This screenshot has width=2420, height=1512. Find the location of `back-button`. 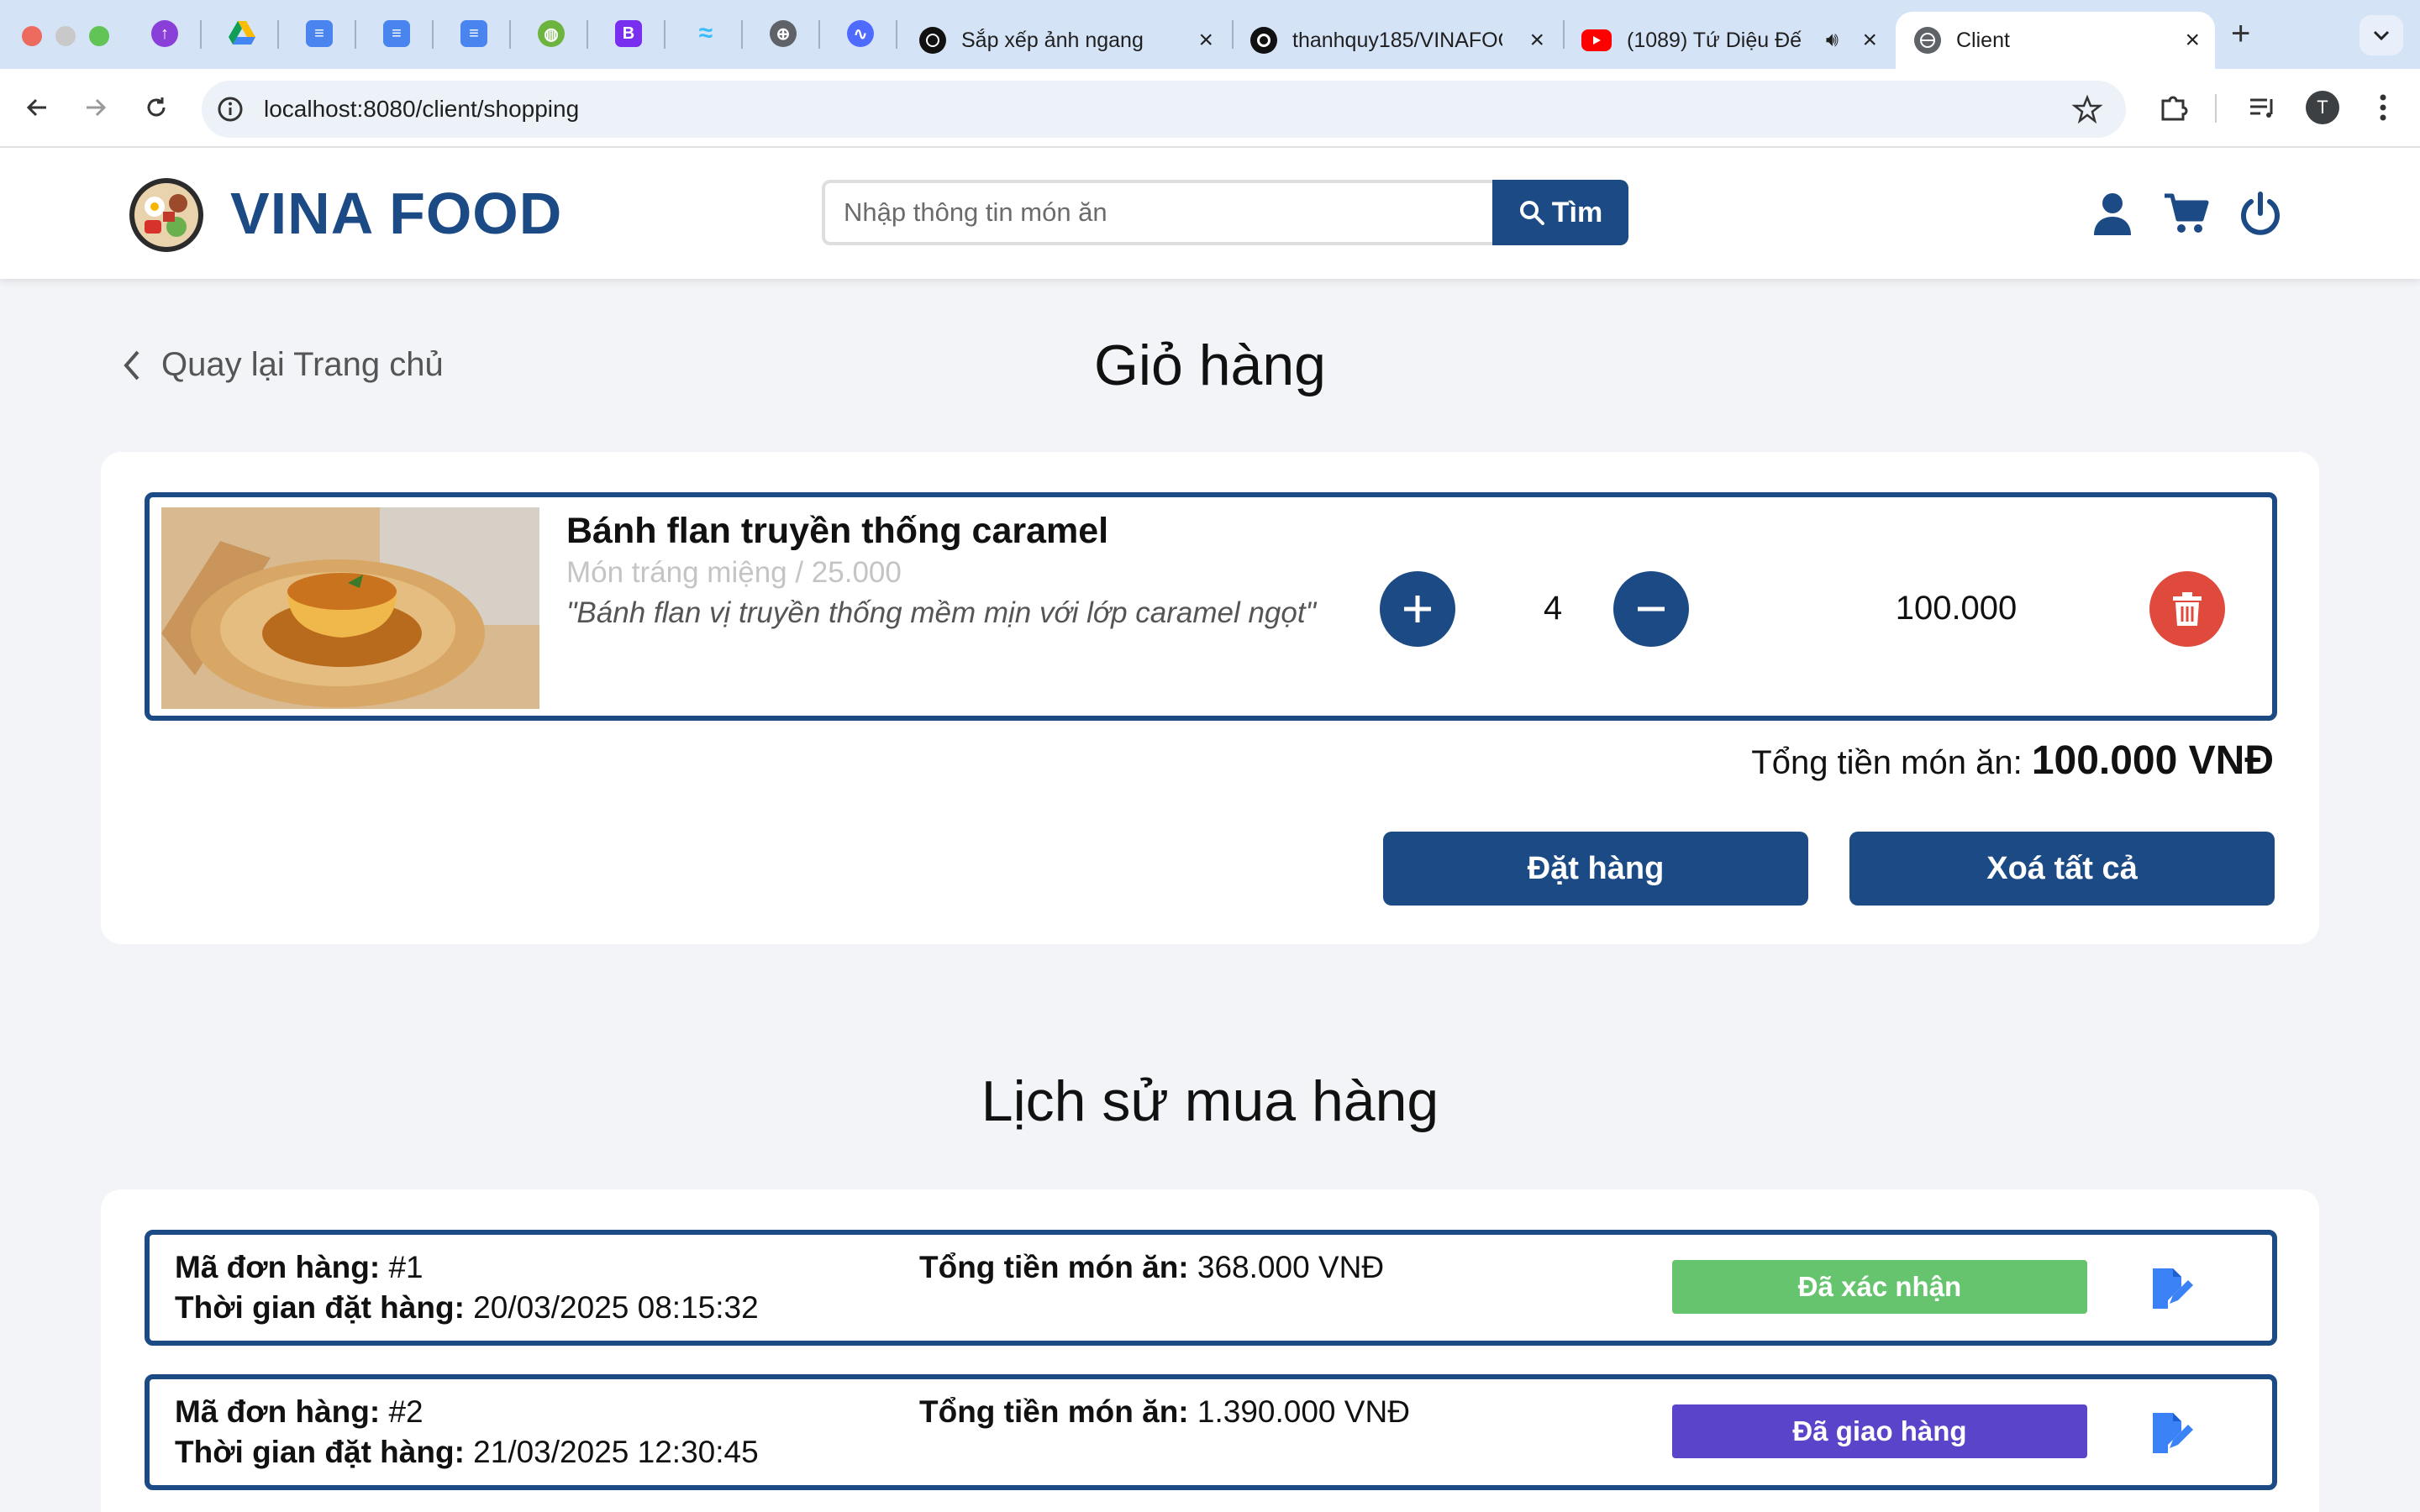

back-button is located at coordinates (37, 107).